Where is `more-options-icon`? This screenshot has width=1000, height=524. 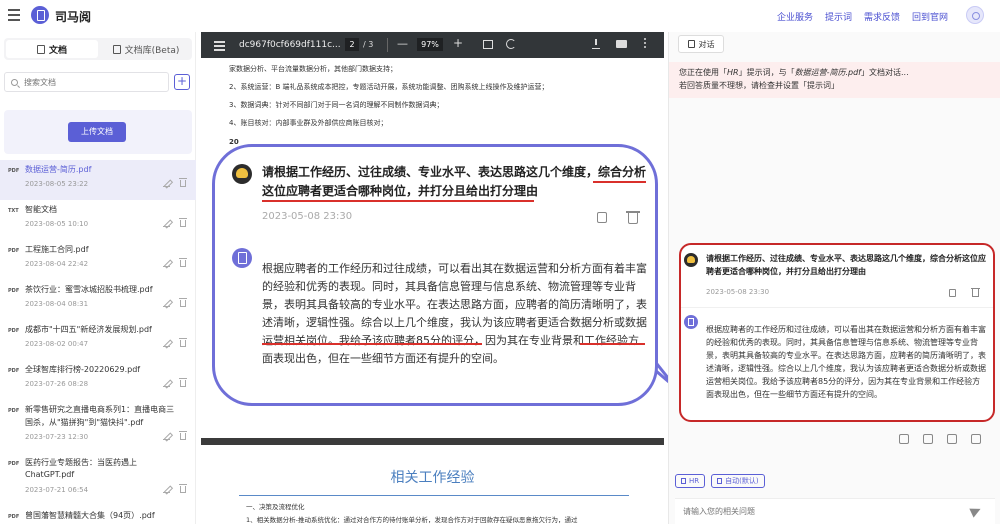
more-options-icon is located at coordinates (645, 44).